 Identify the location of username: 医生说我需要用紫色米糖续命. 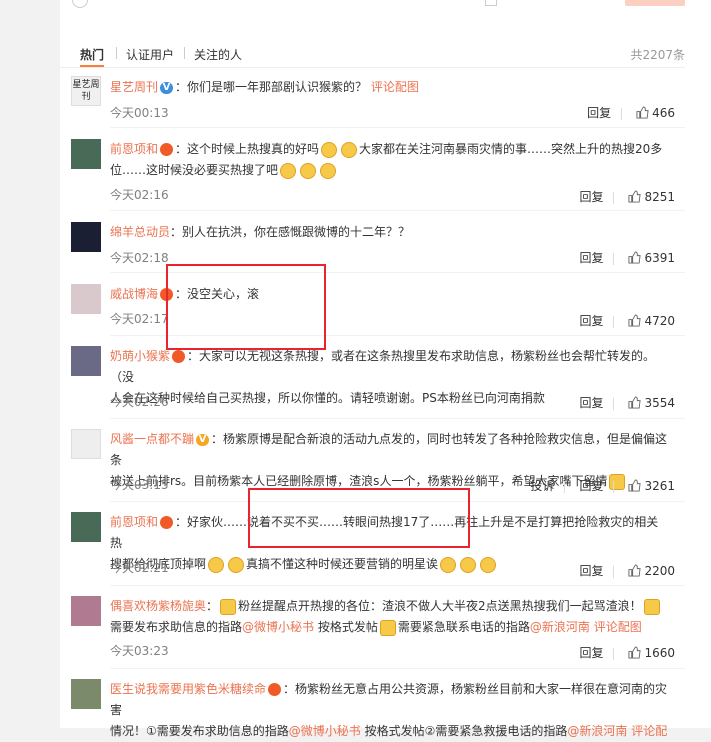
(188, 689).